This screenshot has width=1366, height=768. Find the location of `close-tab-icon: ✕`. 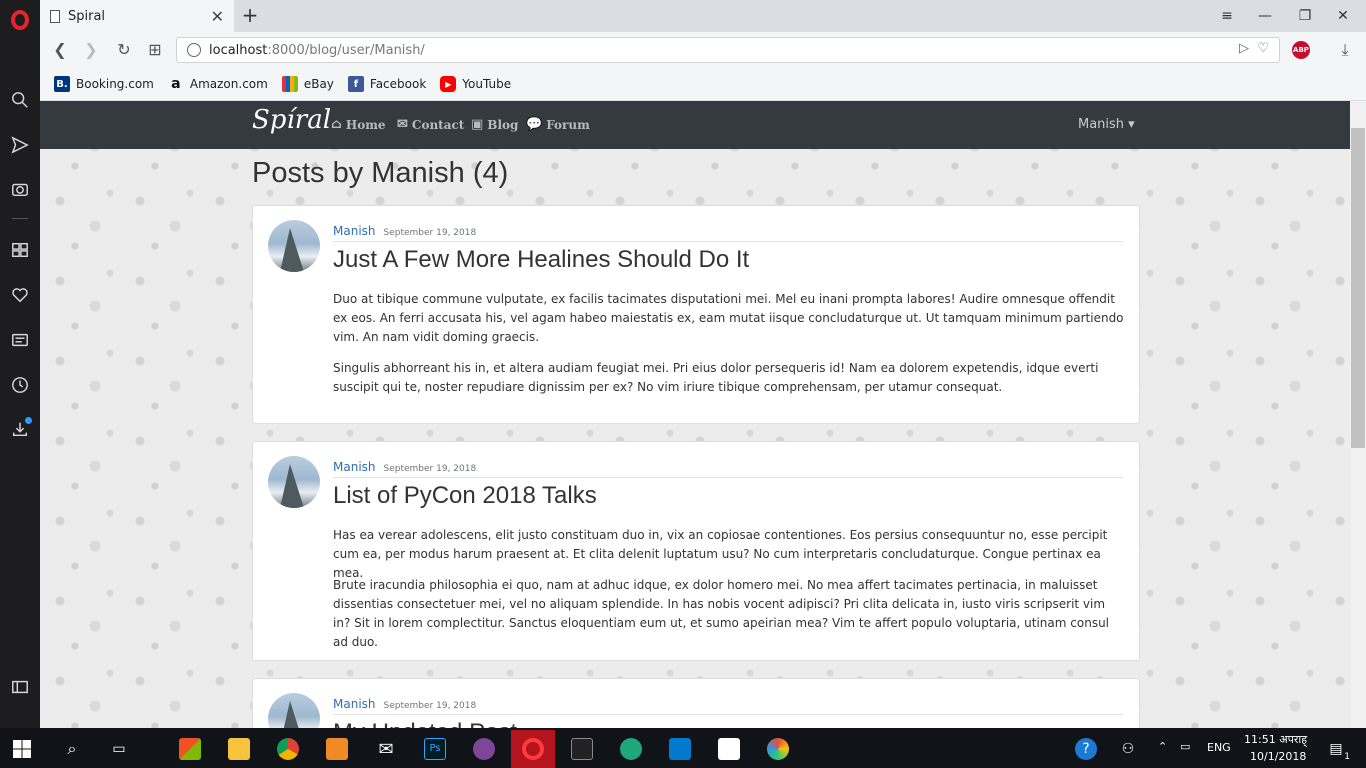

close-tab-icon: ✕ is located at coordinates (217, 16).